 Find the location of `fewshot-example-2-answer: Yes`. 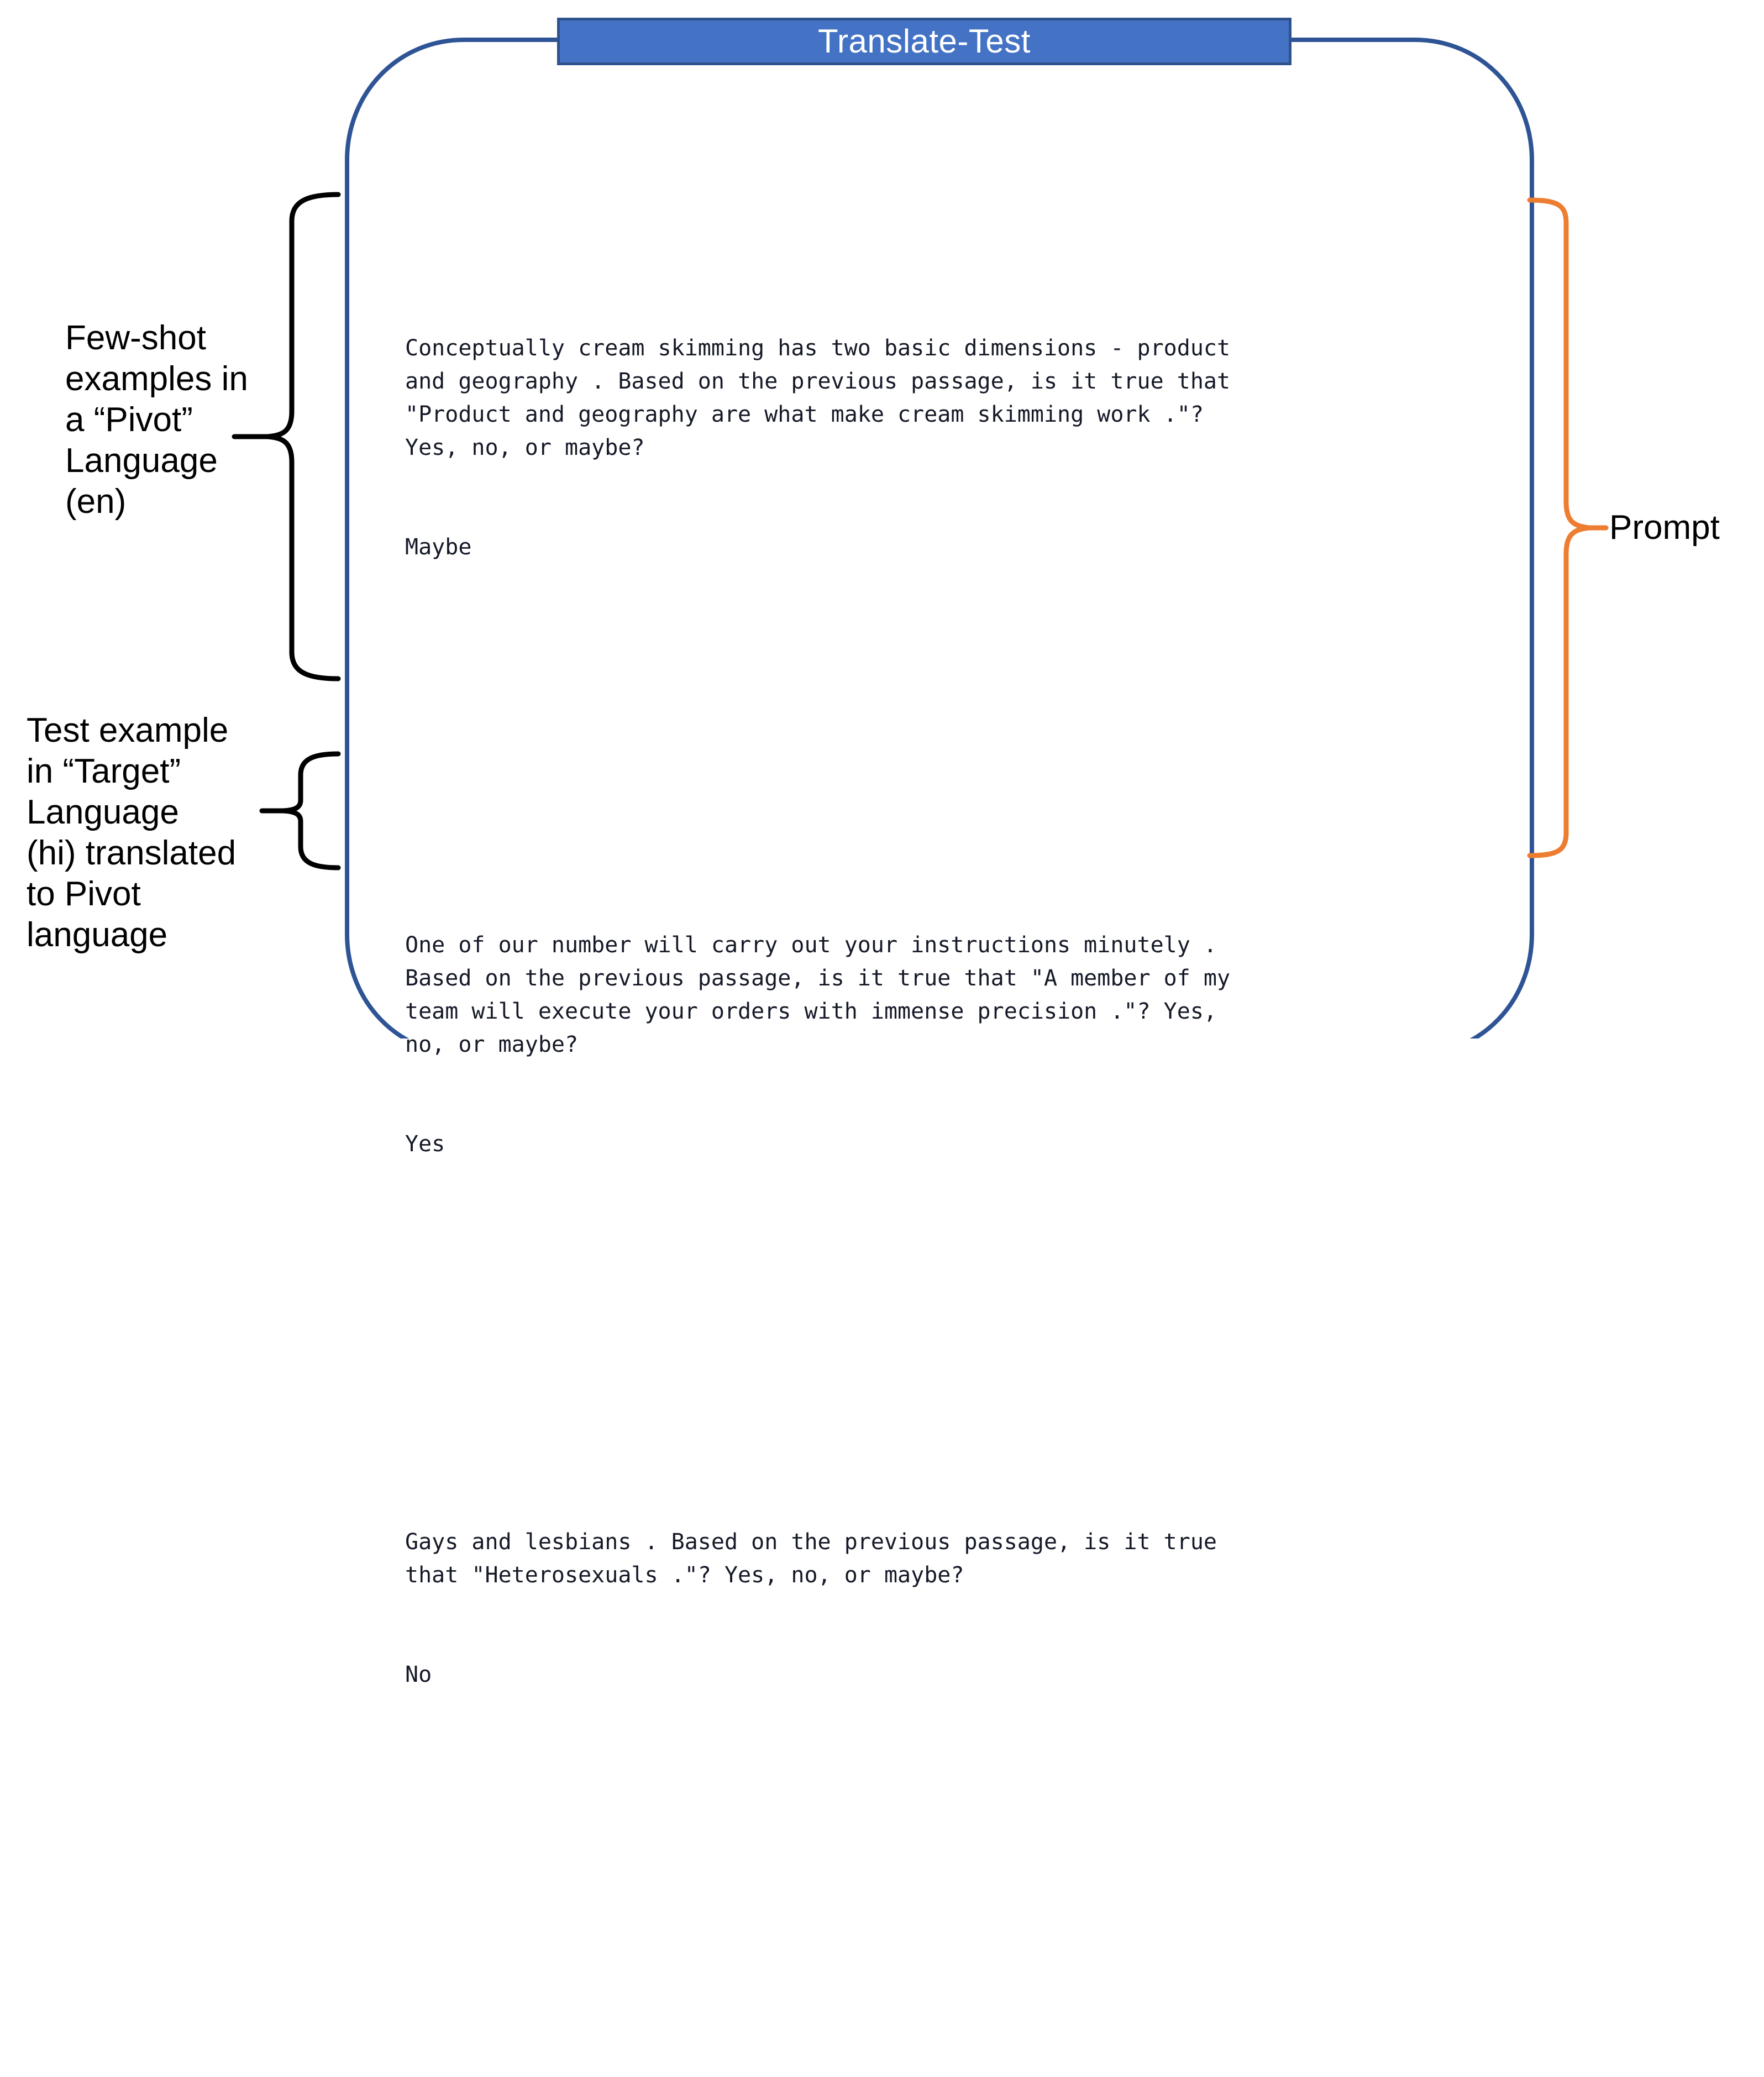

fewshot-example-2-answer: Yes is located at coordinates (425, 1144).